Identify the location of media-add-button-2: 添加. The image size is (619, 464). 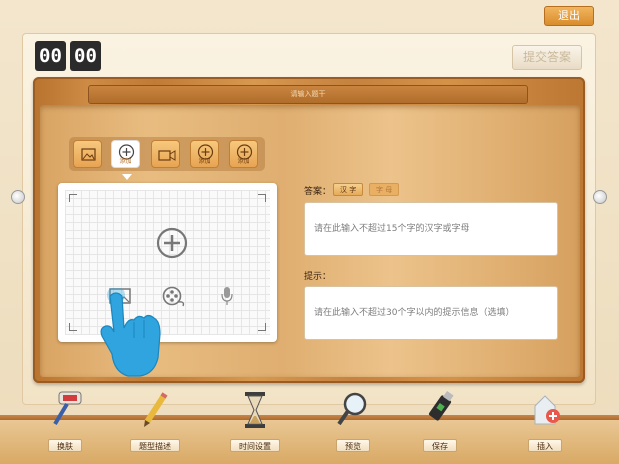
(204, 154).